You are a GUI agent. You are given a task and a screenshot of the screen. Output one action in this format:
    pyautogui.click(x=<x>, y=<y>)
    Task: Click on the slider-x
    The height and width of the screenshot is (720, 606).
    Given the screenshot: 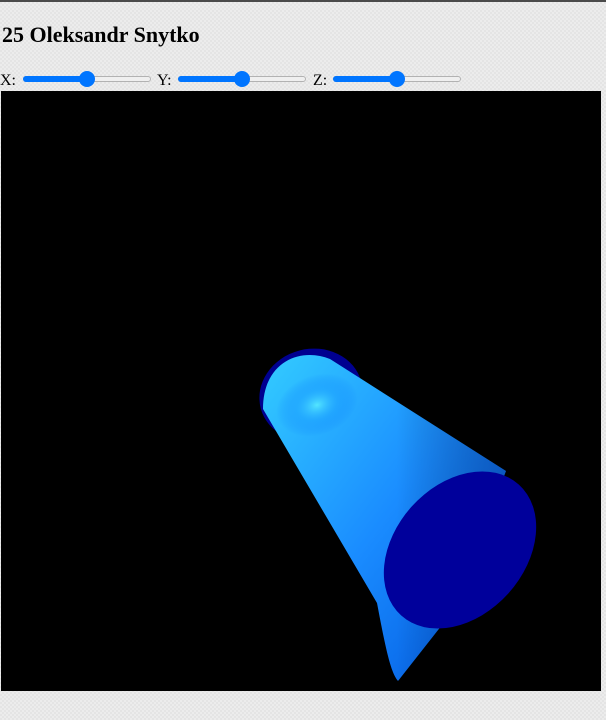 What is the action you would take?
    pyautogui.click(x=87, y=79)
    